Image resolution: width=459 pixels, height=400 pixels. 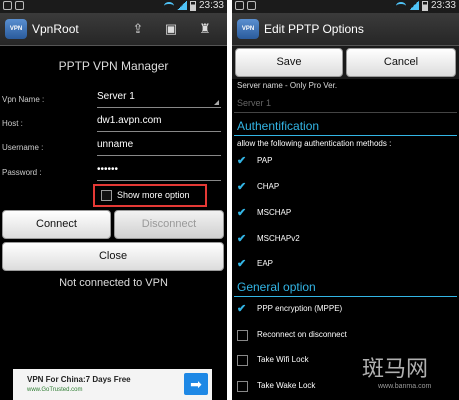 What do you see at coordinates (300, 308) in the screenshot?
I see `option-label: PPP encryption (MPPE)` at bounding box center [300, 308].